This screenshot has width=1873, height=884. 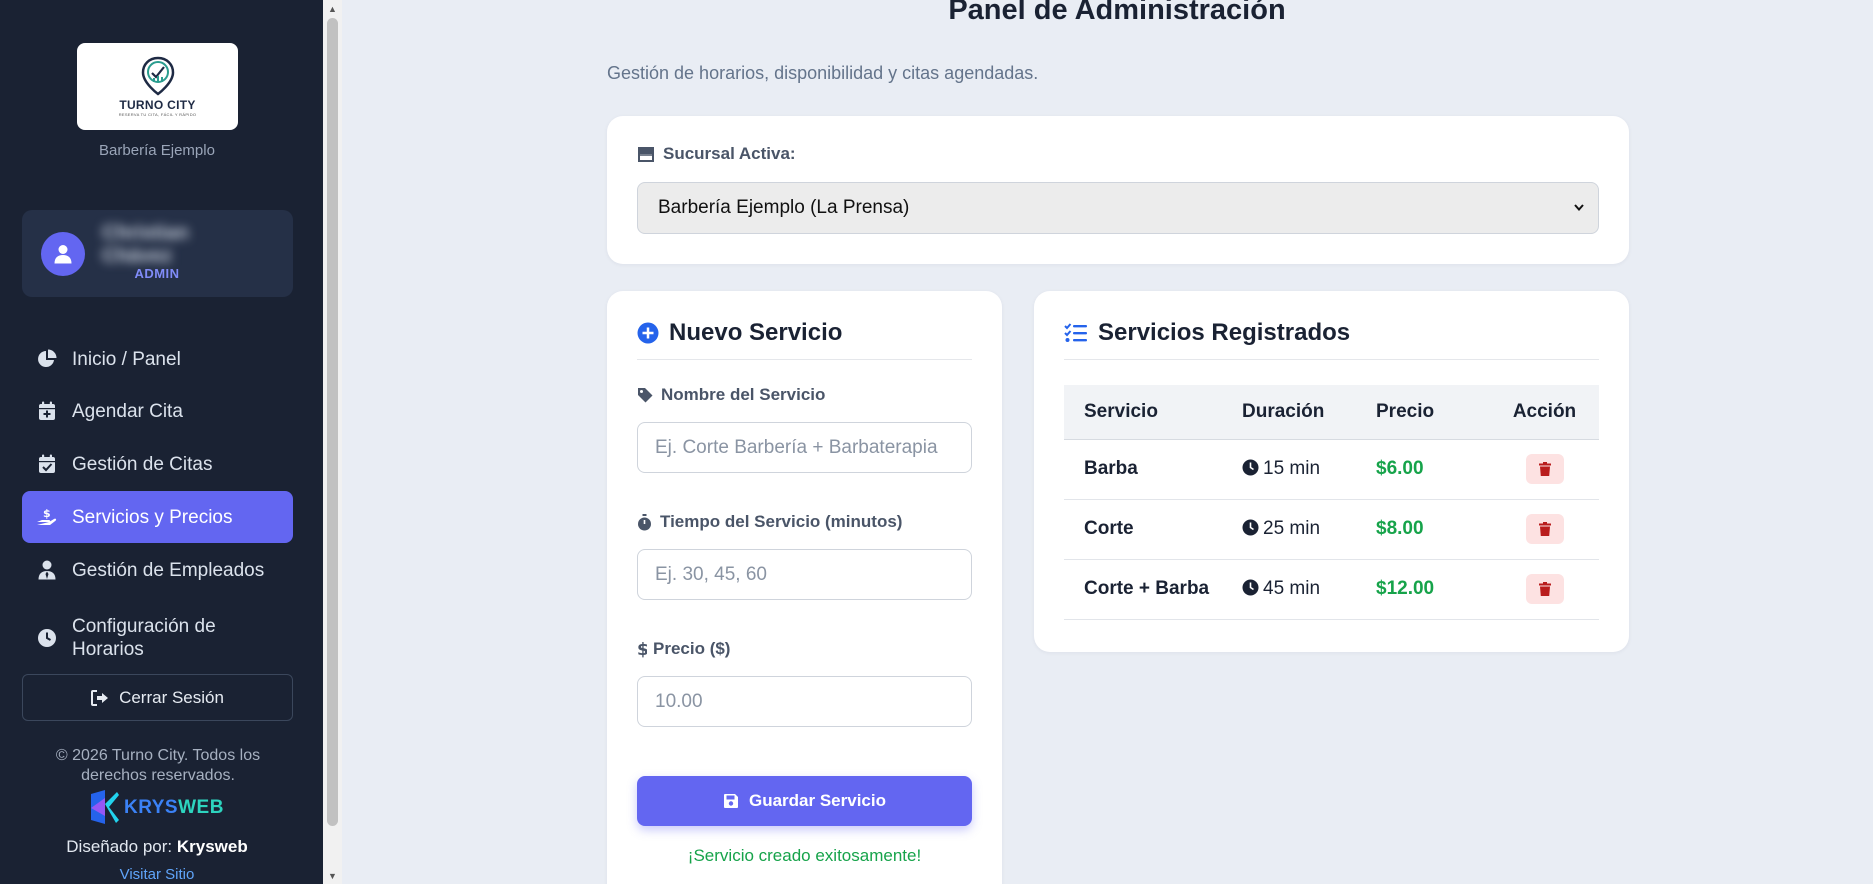 What do you see at coordinates (332, 422) in the screenshot?
I see `scrollbar-thumb` at bounding box center [332, 422].